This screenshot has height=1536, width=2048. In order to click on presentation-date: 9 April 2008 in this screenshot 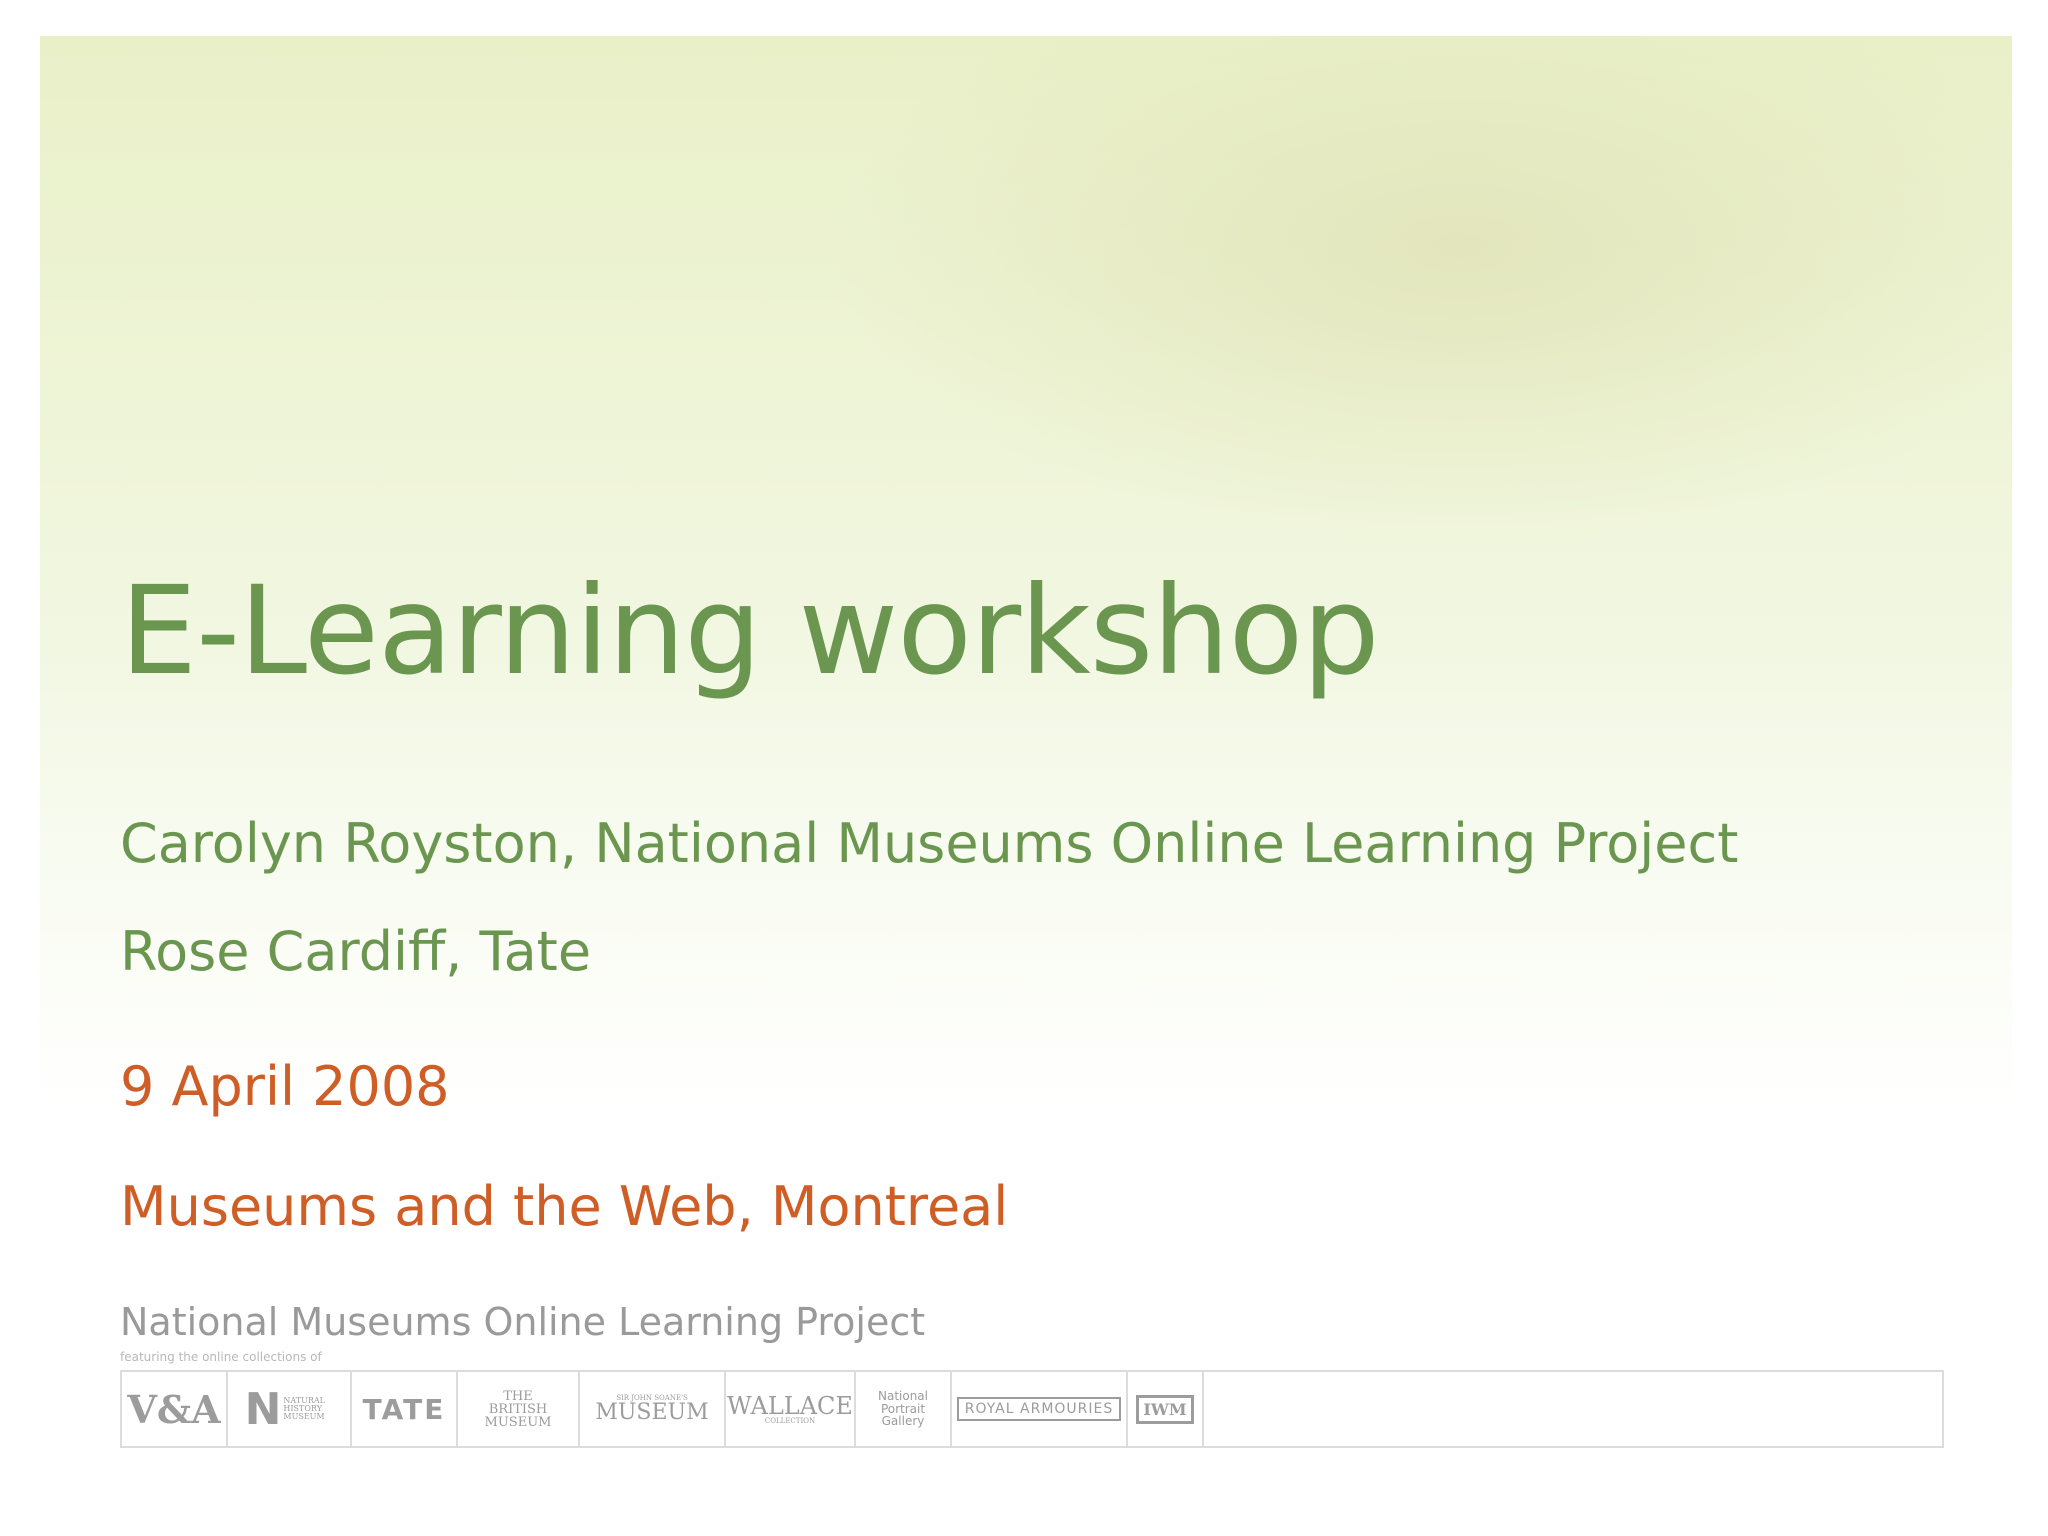, I will do `click(285, 1086)`.